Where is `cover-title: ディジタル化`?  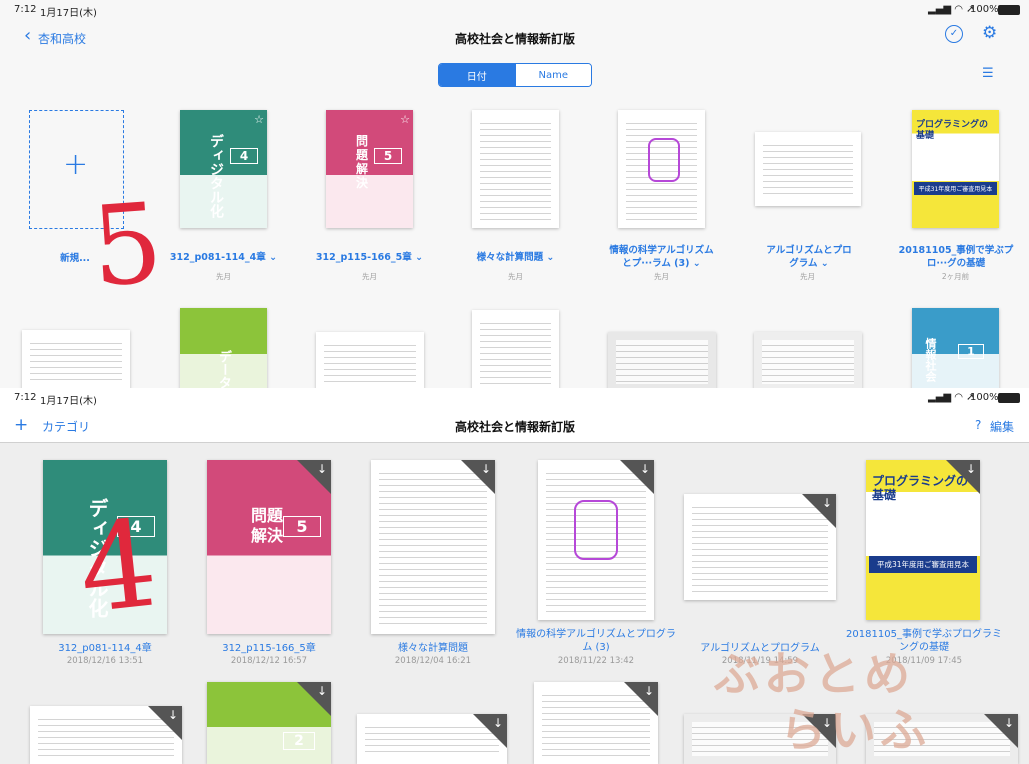
cover-title: ディジタル化 is located at coordinates (216, 176).